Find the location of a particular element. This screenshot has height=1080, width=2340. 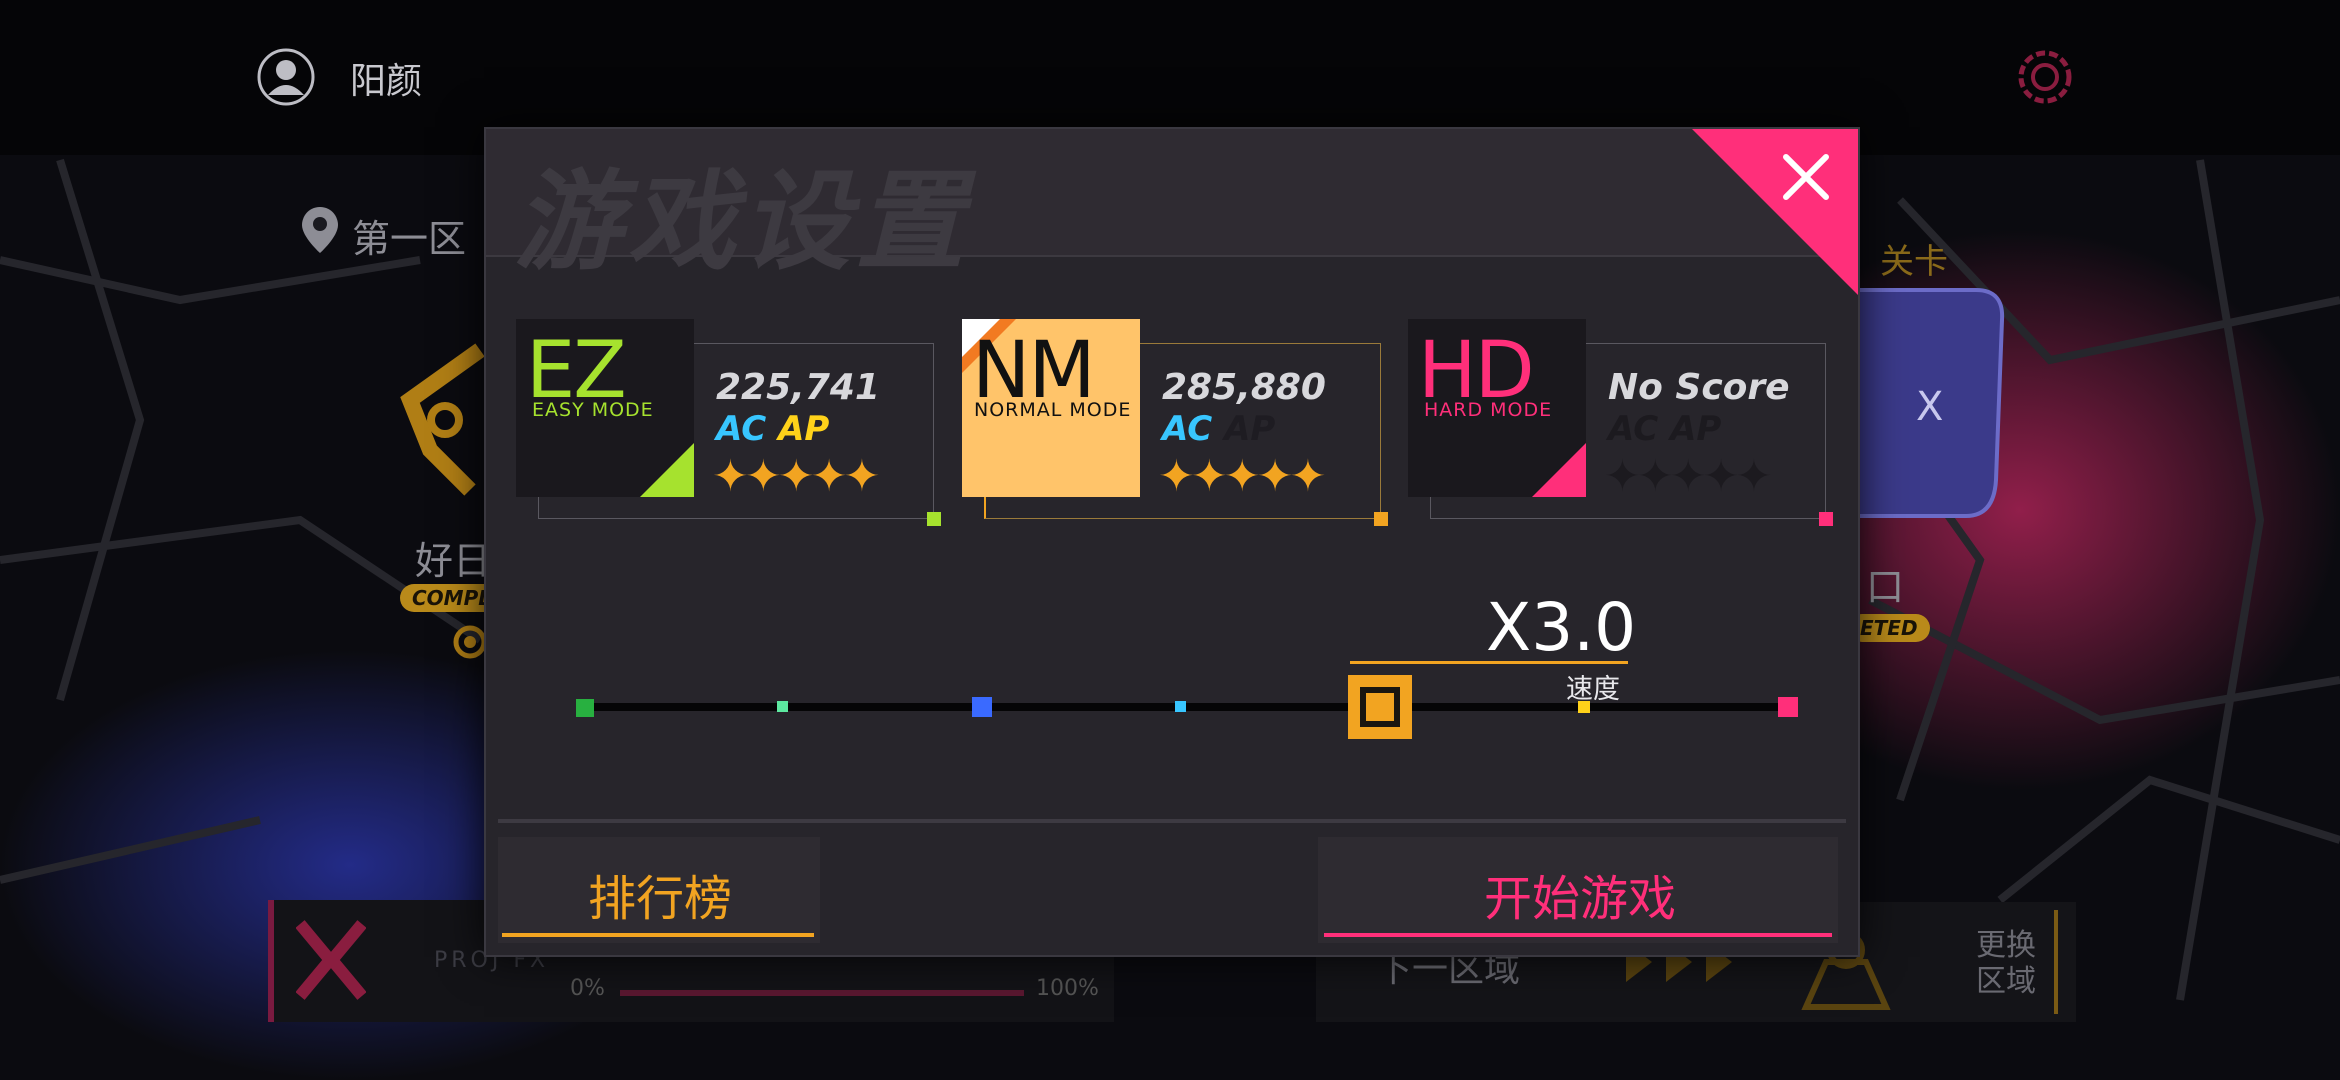

change-region-accent is located at coordinates (2056, 962).